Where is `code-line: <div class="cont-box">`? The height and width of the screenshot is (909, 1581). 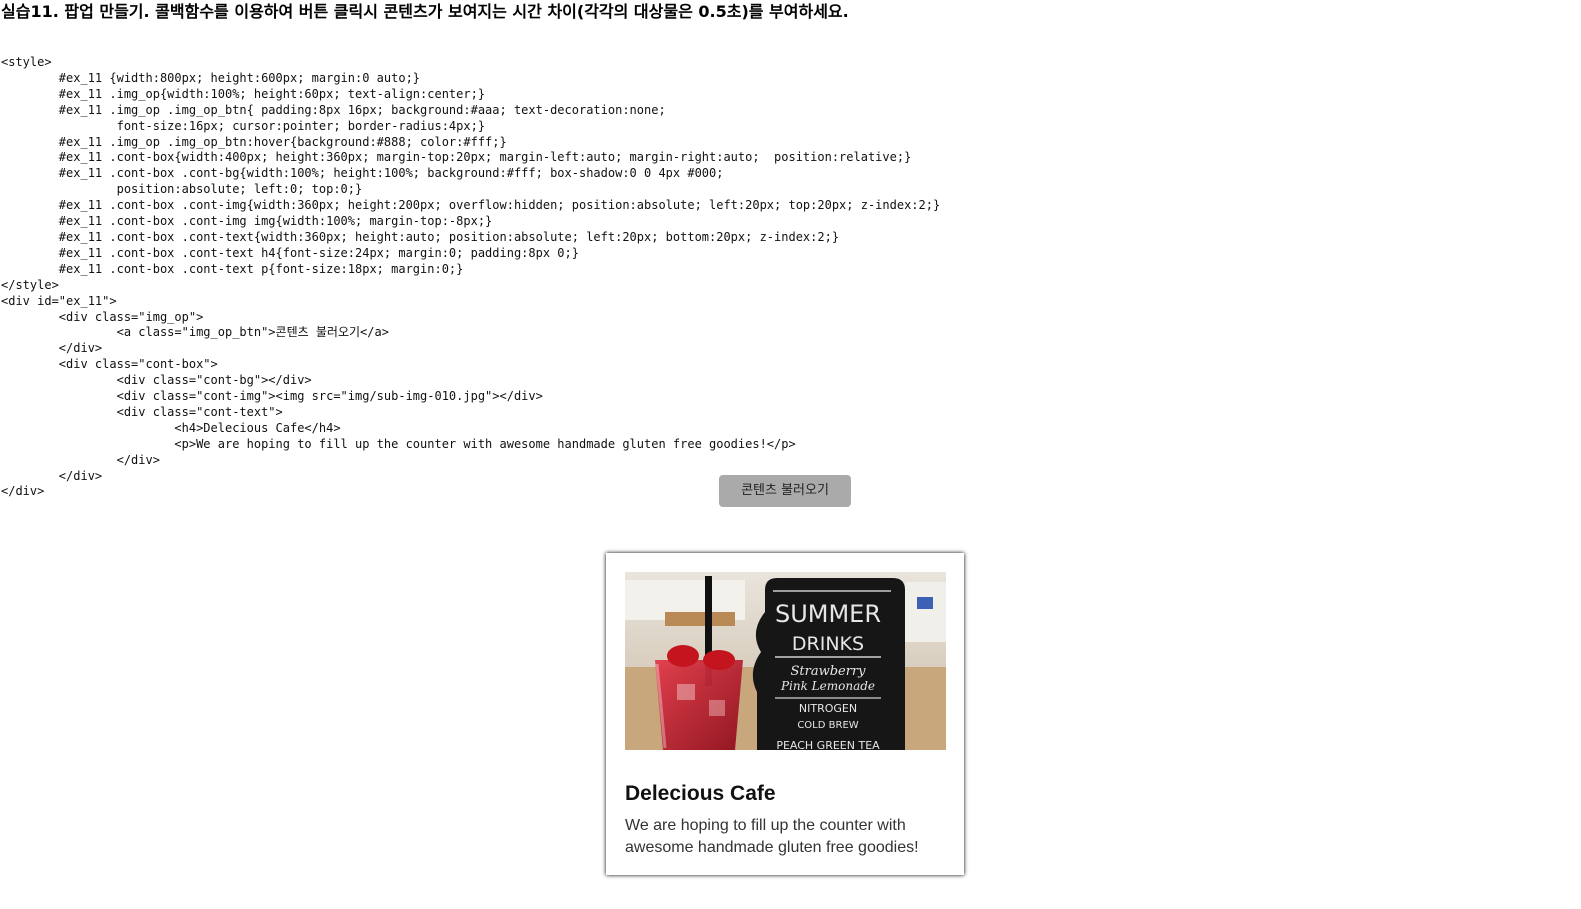 code-line: <div class="cont-box"> is located at coordinates (109, 364).